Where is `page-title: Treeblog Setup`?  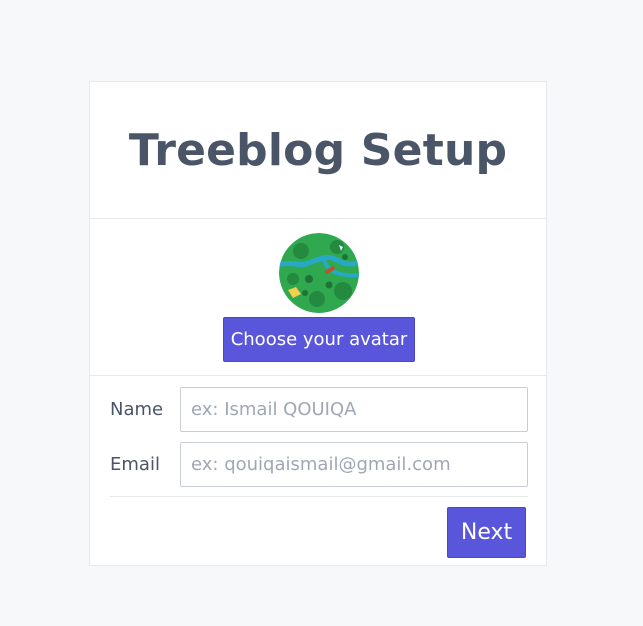
page-title: Treeblog Setup is located at coordinates (318, 150).